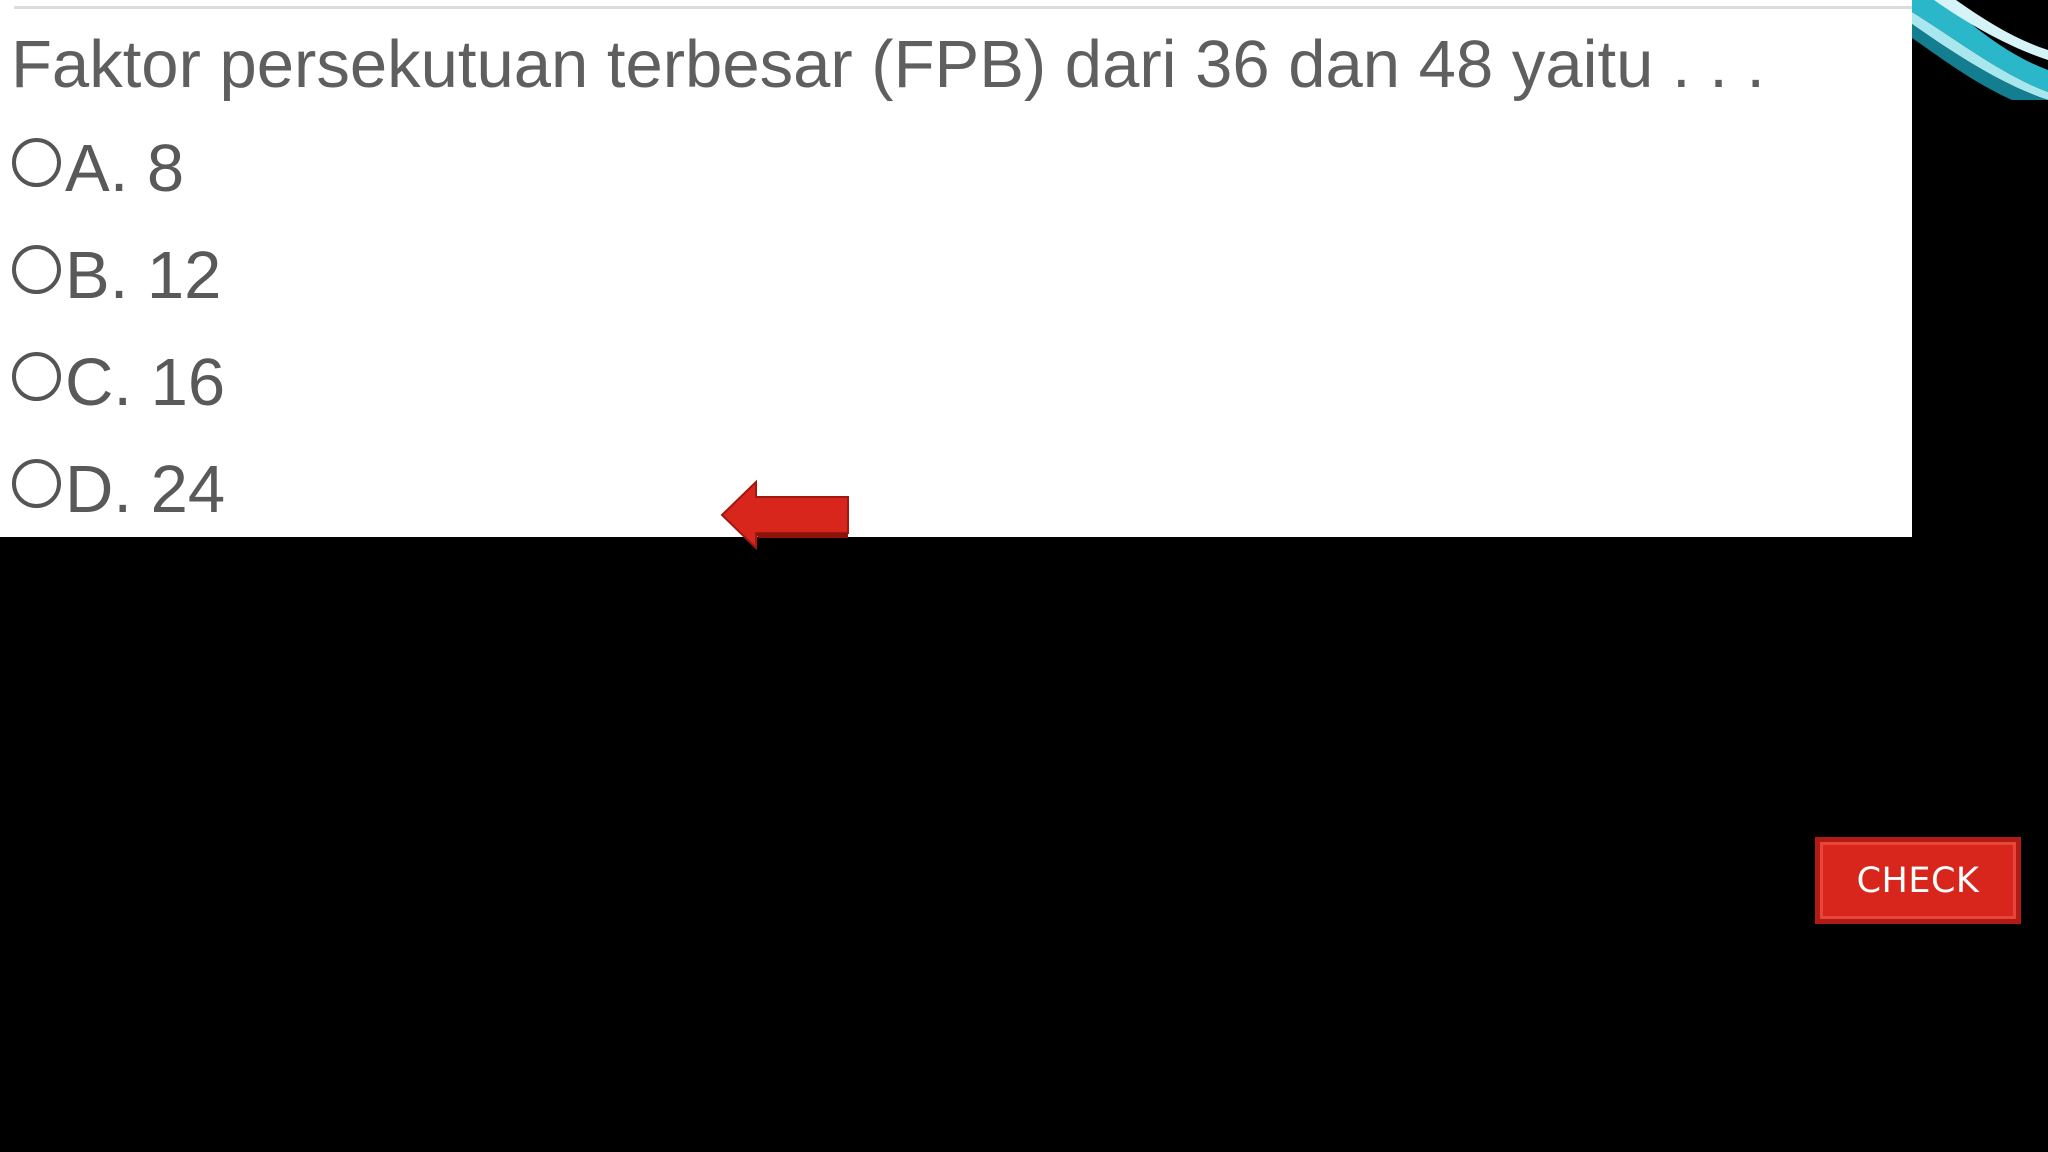 This screenshot has width=2048, height=1152. I want to click on check-button: CHECK, so click(1918, 880).